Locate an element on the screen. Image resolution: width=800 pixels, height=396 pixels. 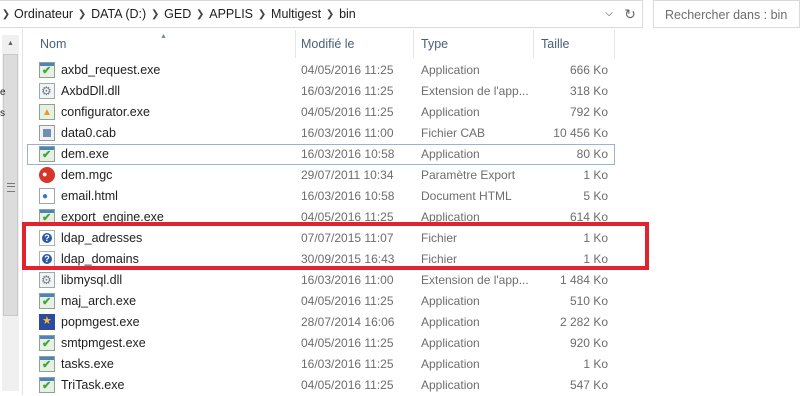
file-modified: 29/07/2011 10:34 is located at coordinates (347, 175).